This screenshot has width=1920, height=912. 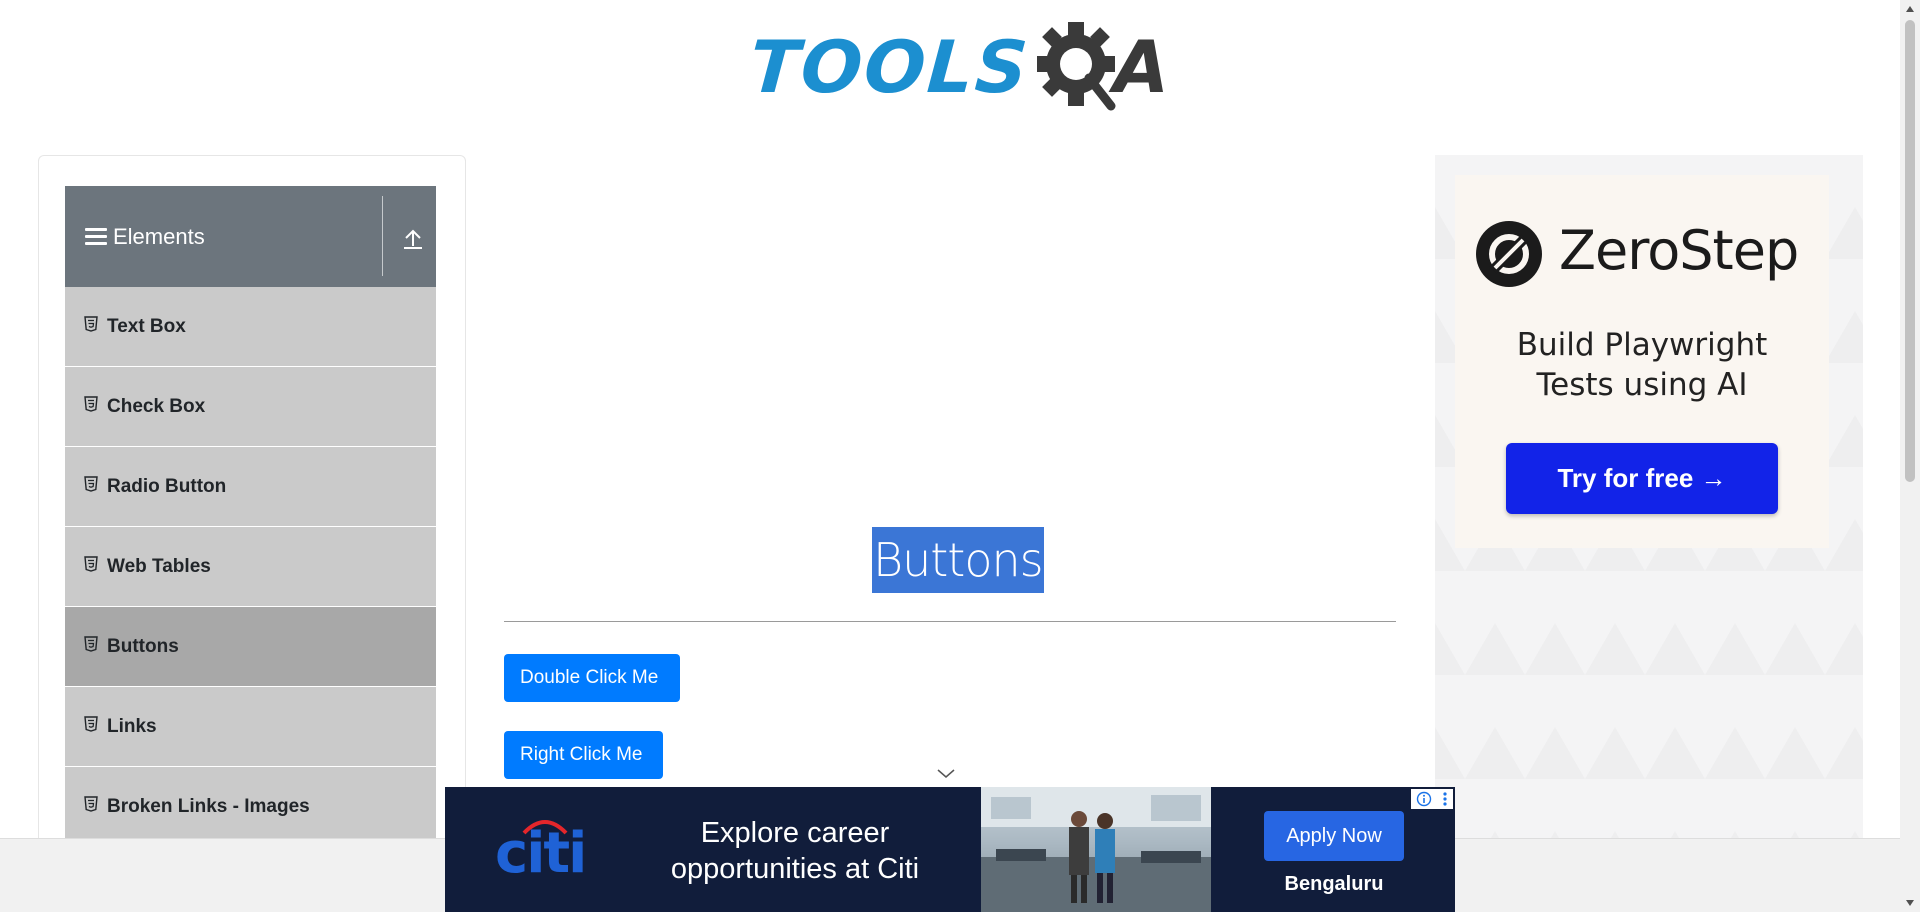 What do you see at coordinates (946, 774) in the screenshot?
I see `chevron-down-icon` at bounding box center [946, 774].